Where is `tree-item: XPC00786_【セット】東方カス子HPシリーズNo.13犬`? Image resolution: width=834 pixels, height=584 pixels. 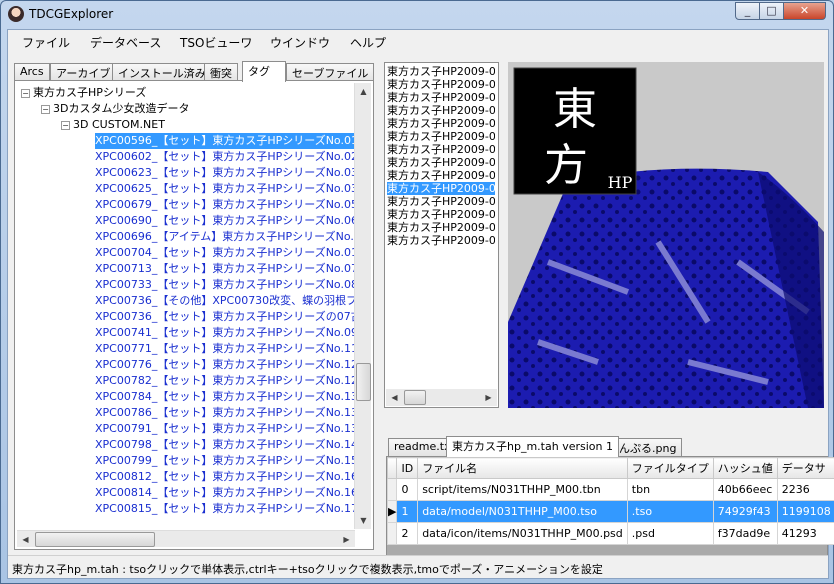 tree-item: XPC00786_【セット】東方カス子HPシリーズNo.13犬 is located at coordinates (225, 413).